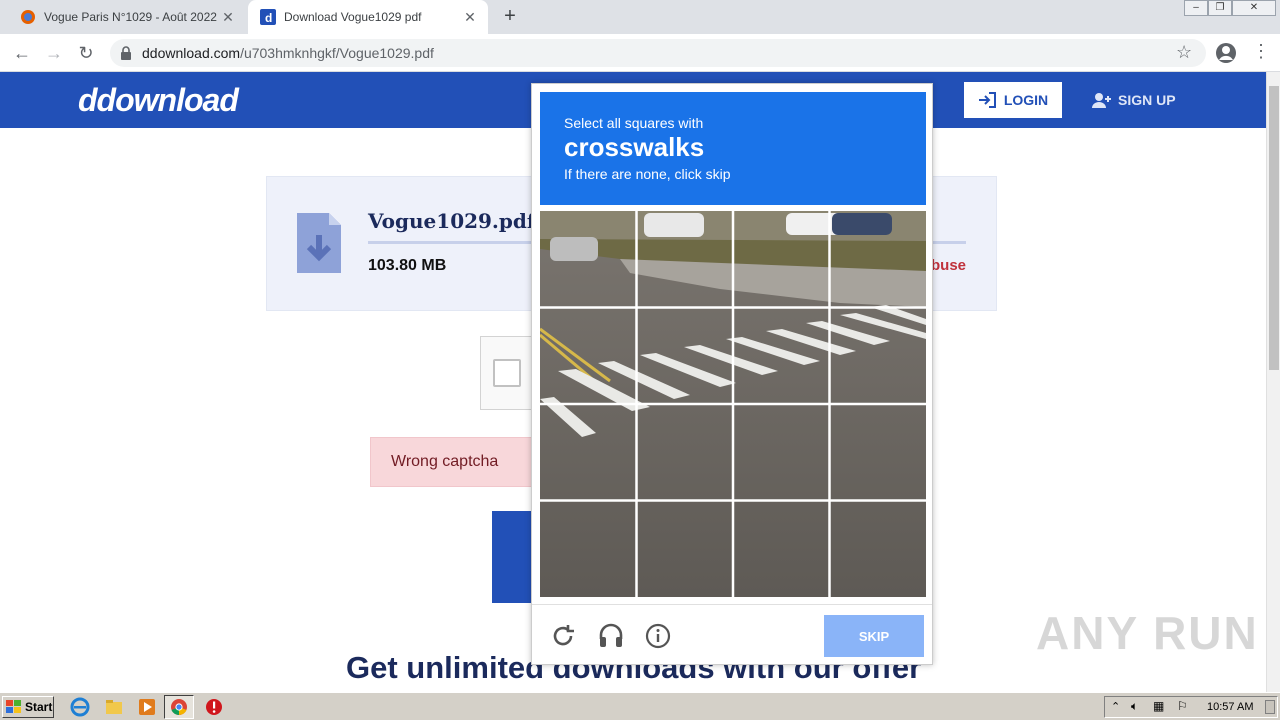  What do you see at coordinates (732, 634) in the screenshot?
I see `captcha-footer: SKIP` at bounding box center [732, 634].